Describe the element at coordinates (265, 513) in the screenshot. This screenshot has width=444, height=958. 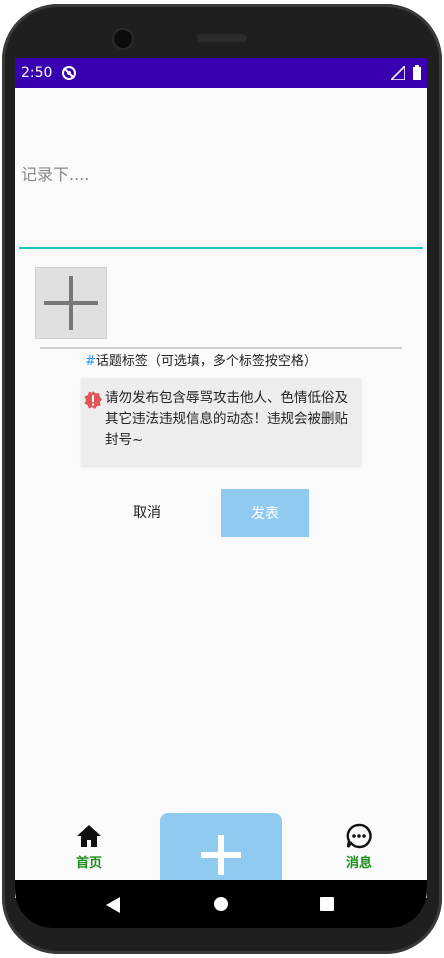
I see `publish-button: 发表` at that location.